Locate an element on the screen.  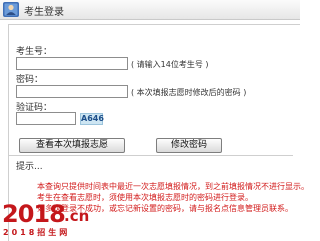
candidate-id-hint: ( 请输入14位考生号 ) is located at coordinates (170, 64).